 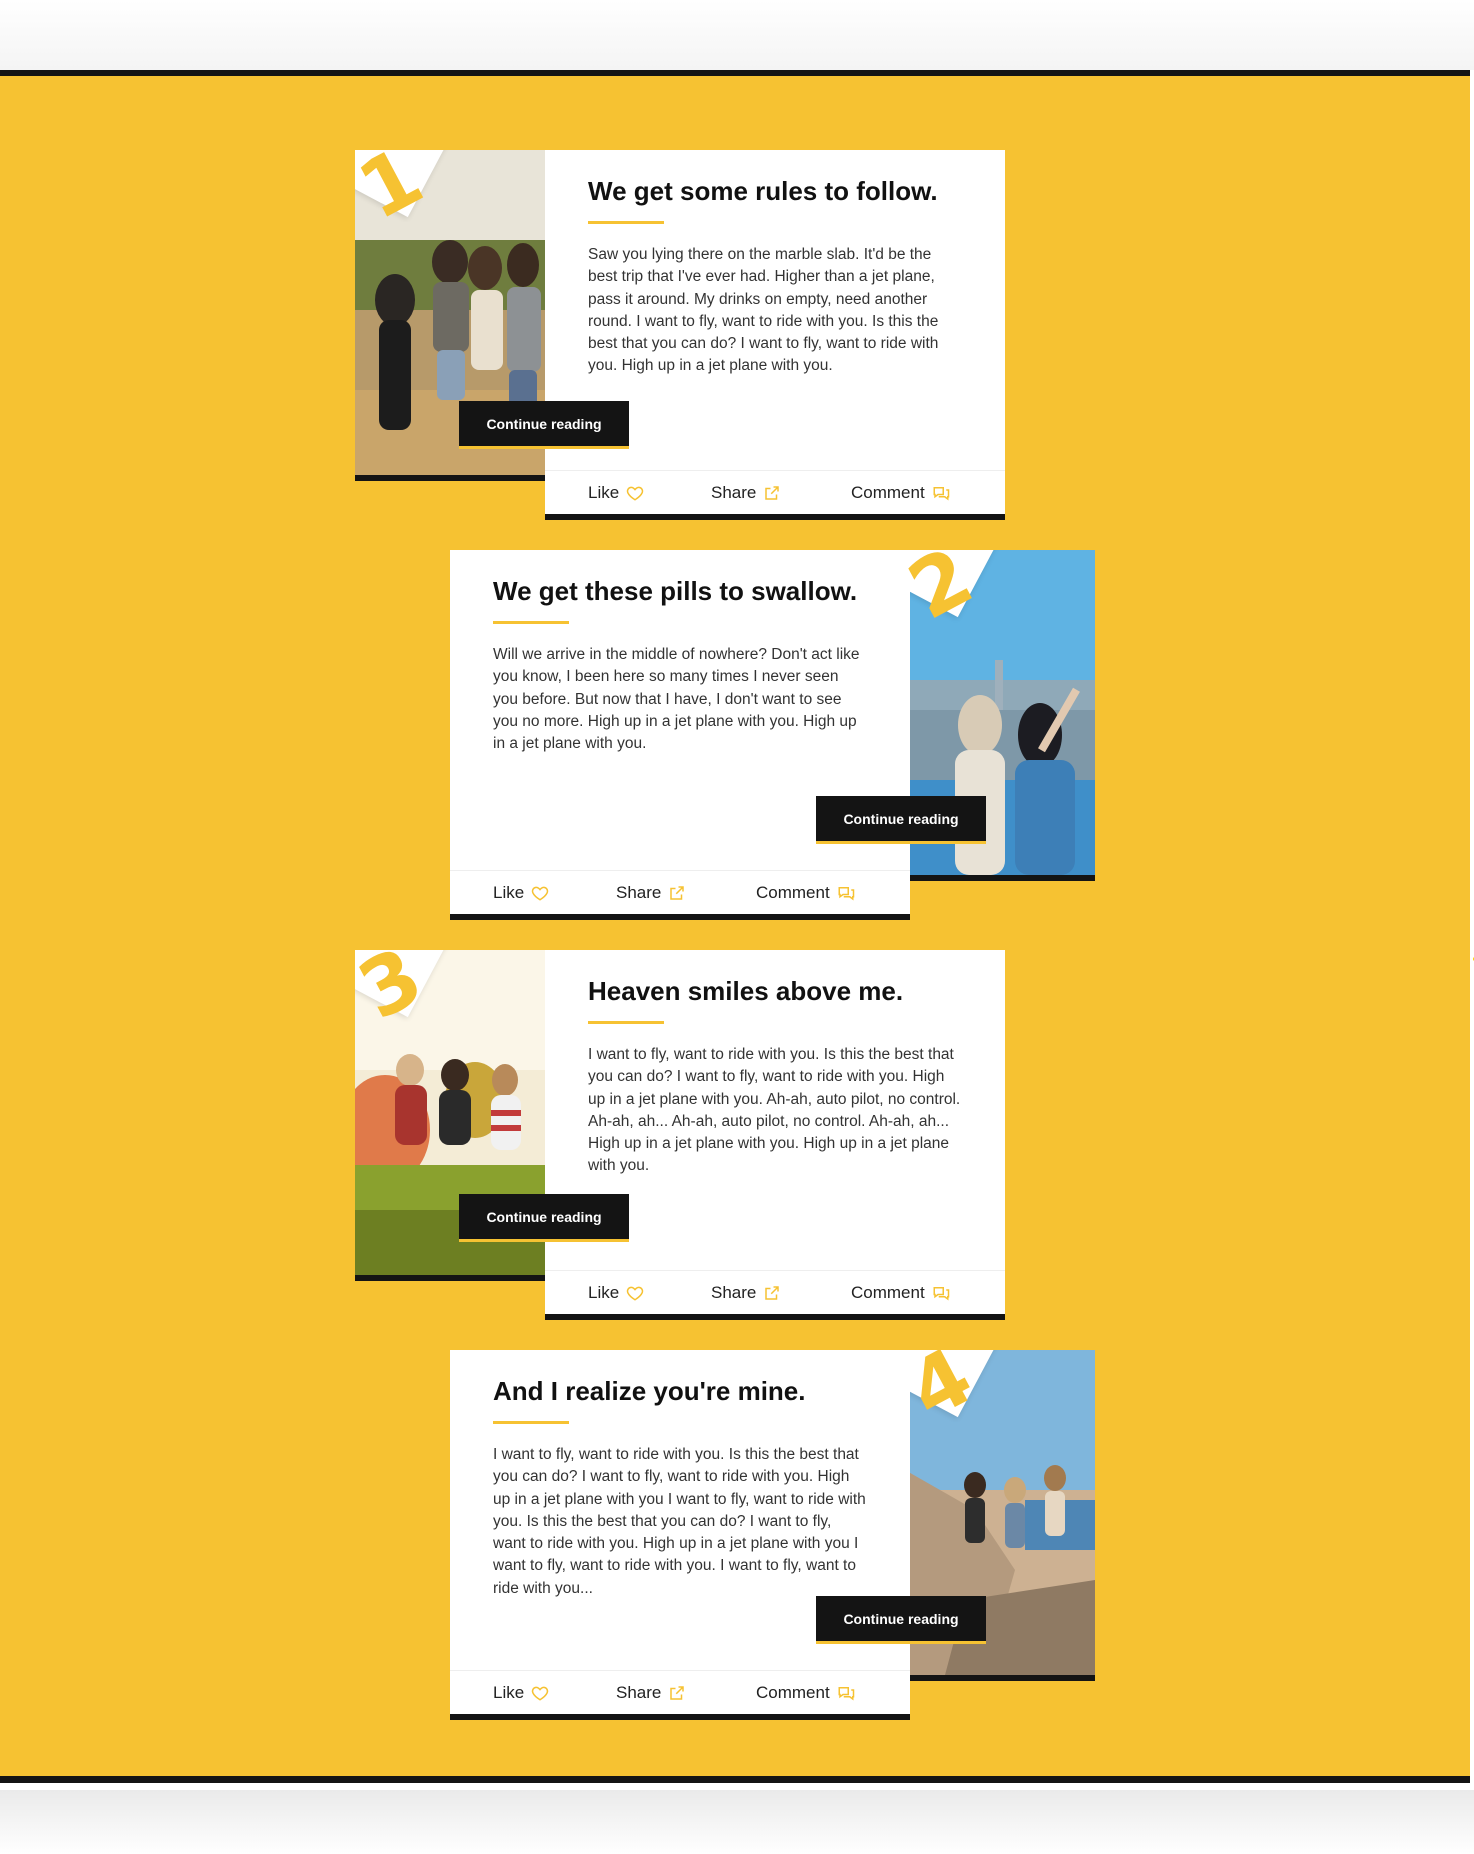 I want to click on post-title: Heaven smiles above me., so click(x=775, y=991).